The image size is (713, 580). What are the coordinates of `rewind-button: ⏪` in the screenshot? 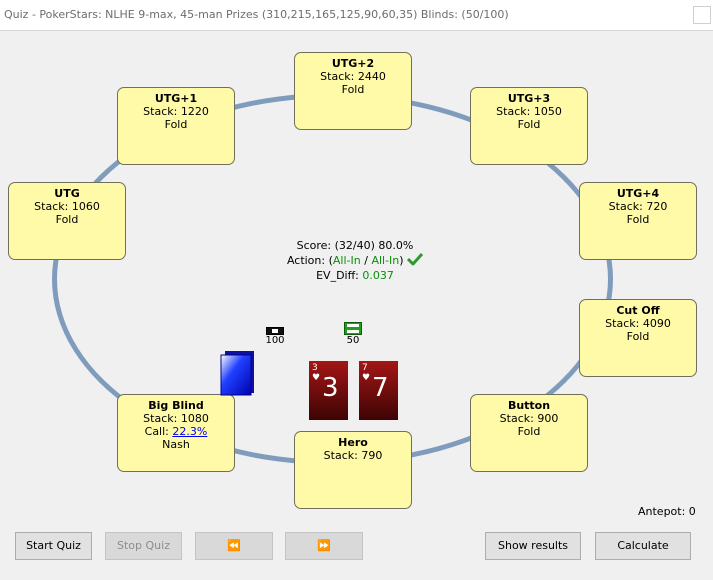 It's located at (234, 546).